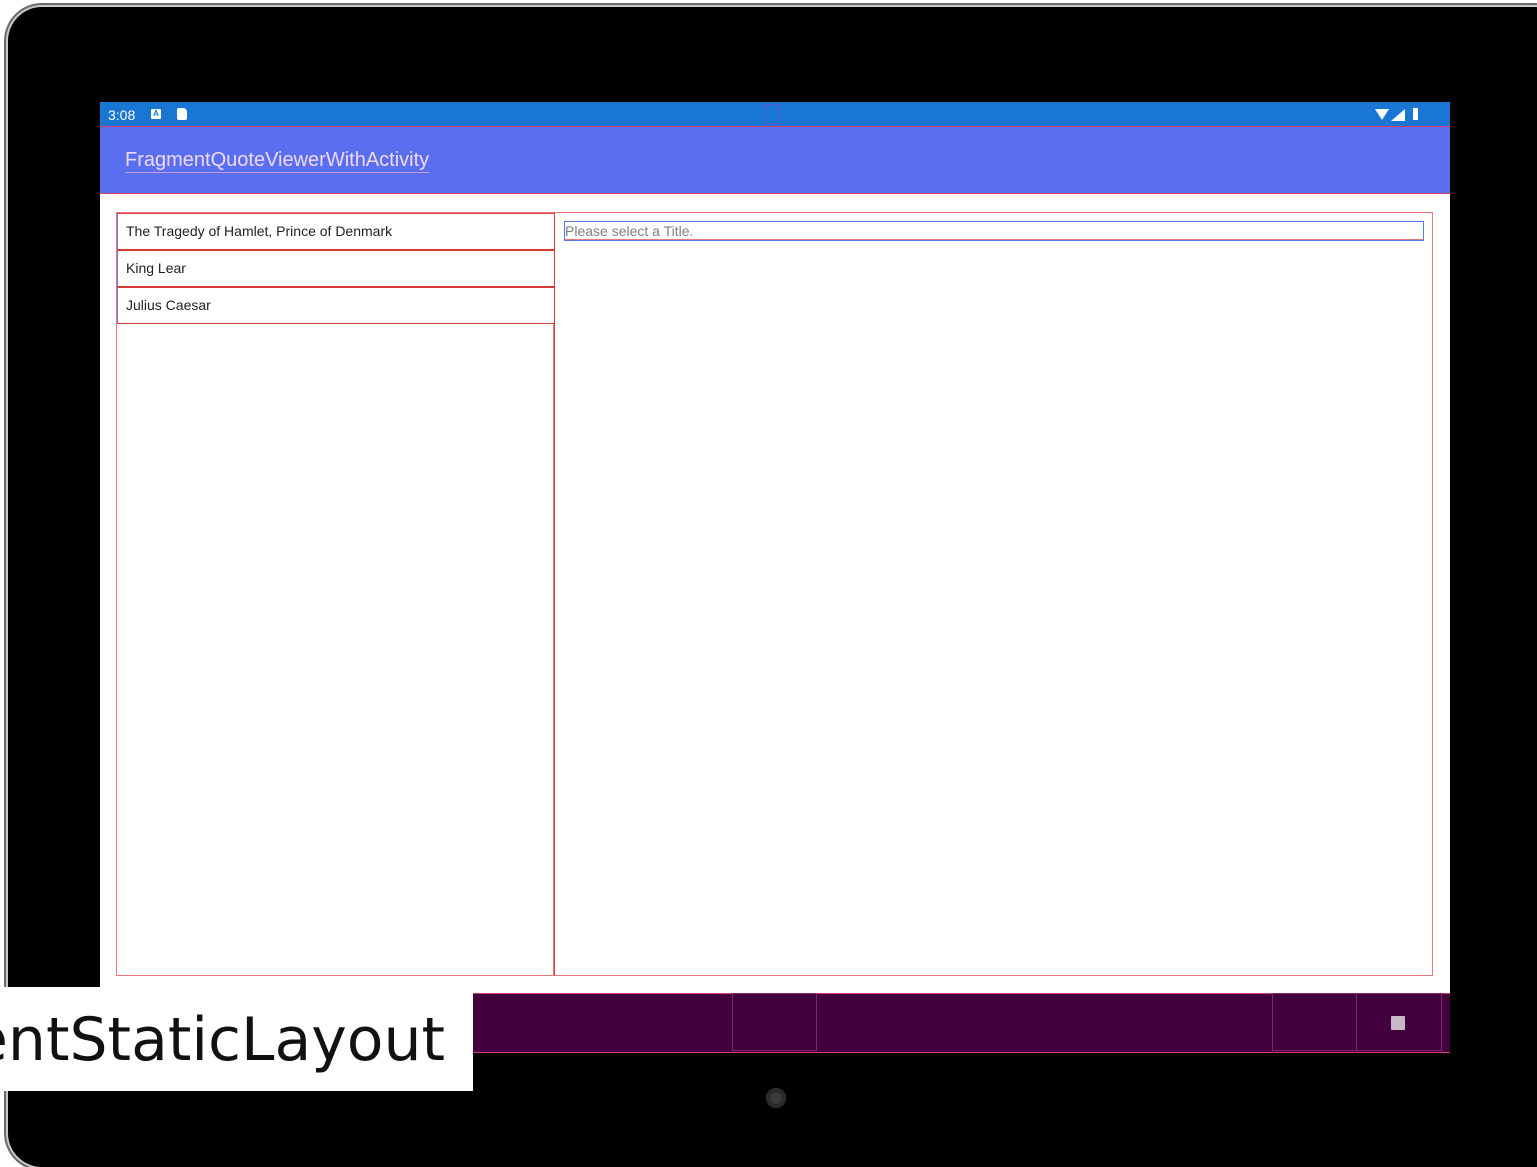  I want to click on caption-overlay: entStaticLayout, so click(236, 1039).